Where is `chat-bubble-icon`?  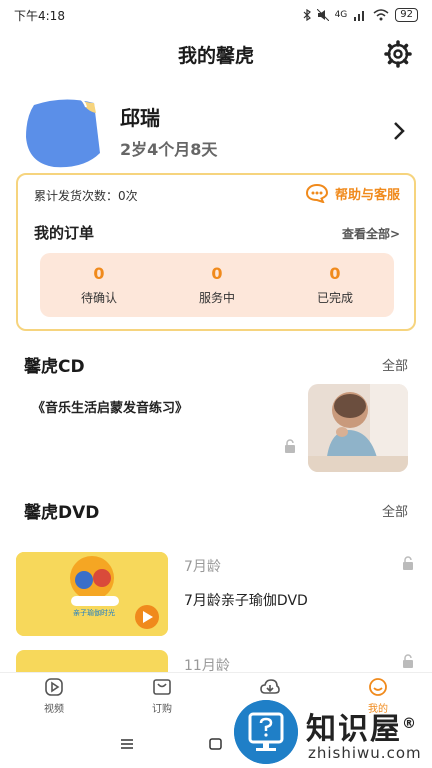
chat-bubble-icon is located at coordinates (316, 193).